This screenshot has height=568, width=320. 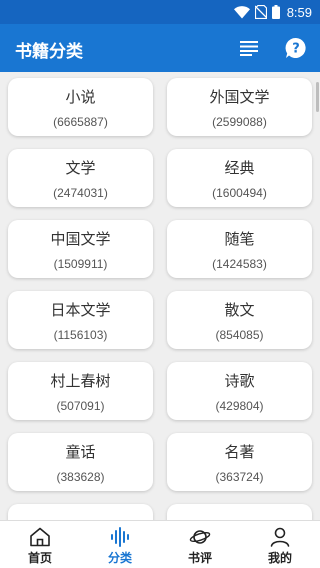 I want to click on home-icon, so click(x=40, y=537).